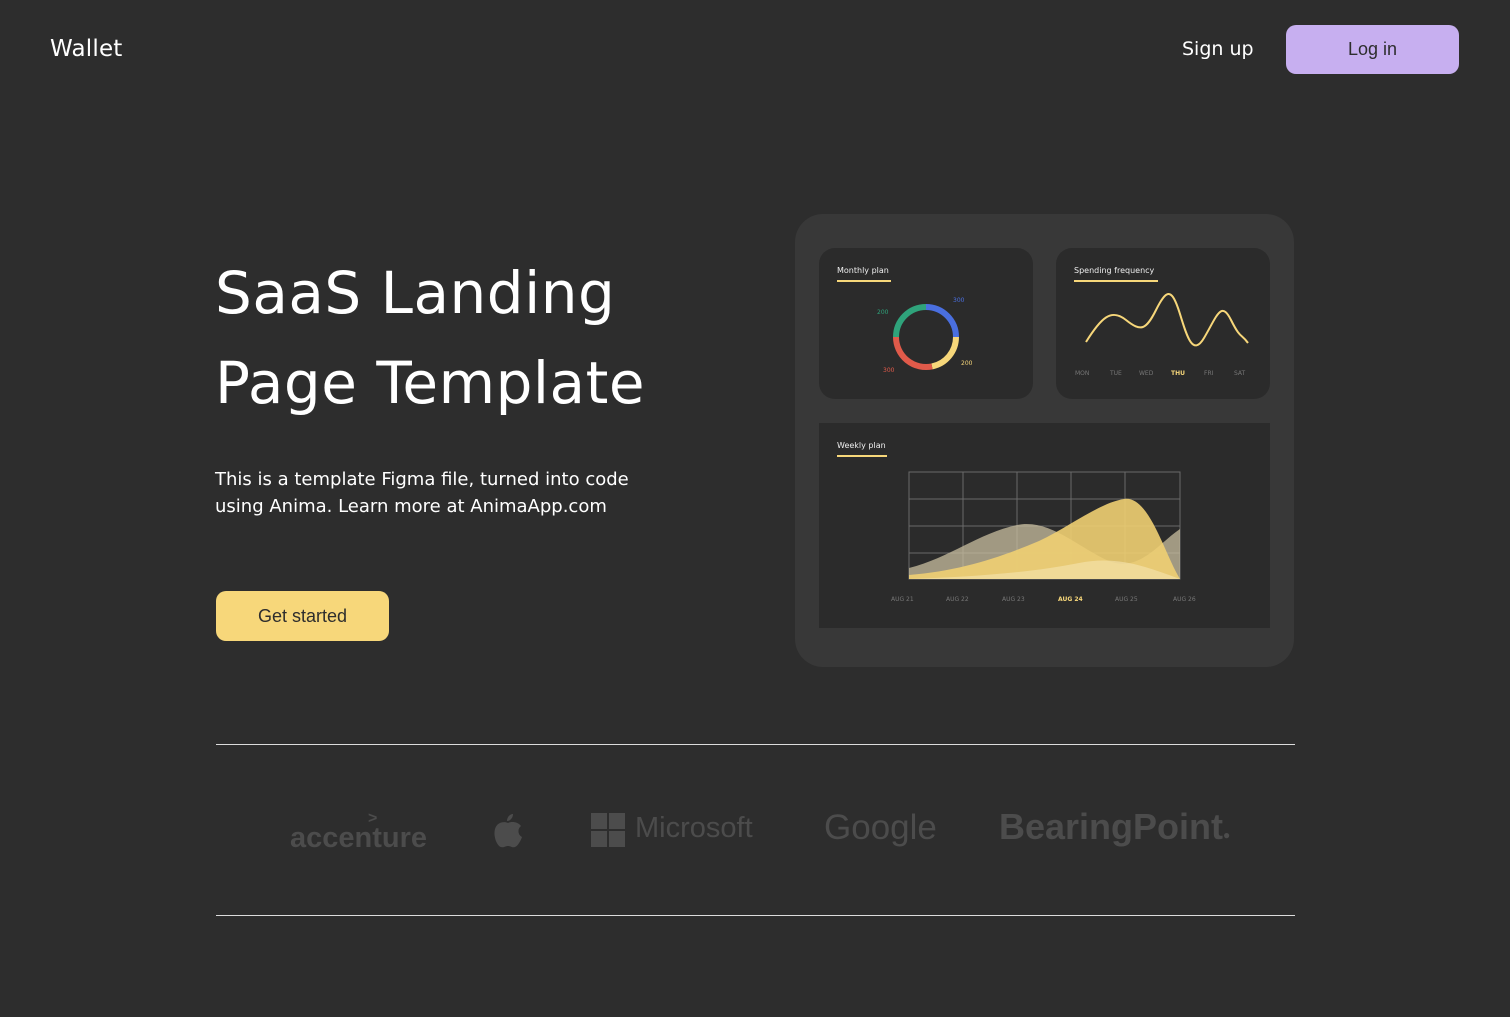 The height and width of the screenshot is (1017, 1510). Describe the element at coordinates (1116, 373) in the screenshot. I see `day-label-tue: TUE` at that location.